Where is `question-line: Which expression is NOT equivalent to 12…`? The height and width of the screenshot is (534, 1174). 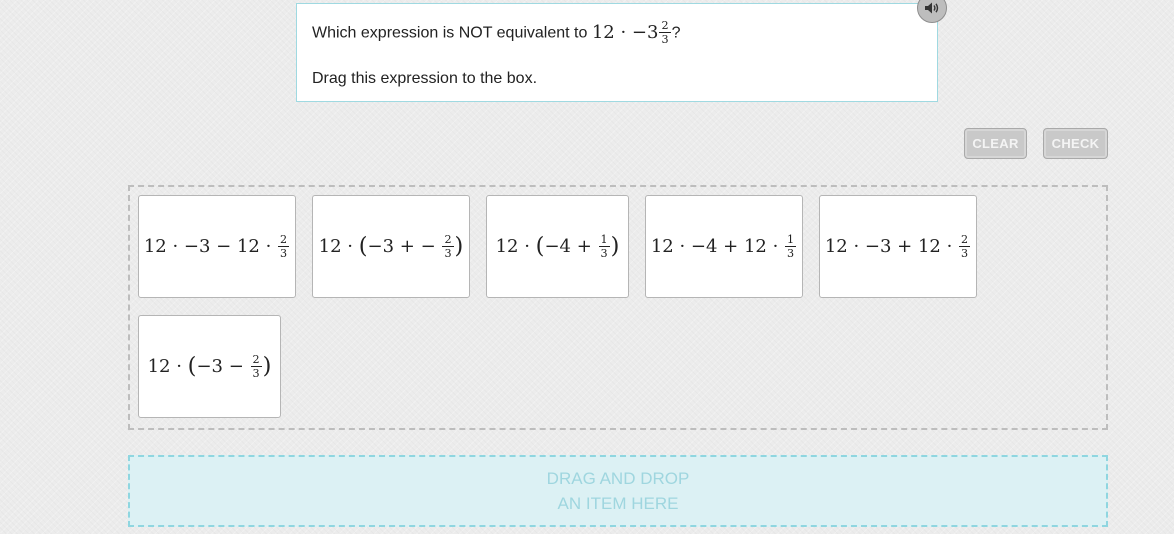 question-line: Which expression is NOT equivalent to 12… is located at coordinates (496, 32).